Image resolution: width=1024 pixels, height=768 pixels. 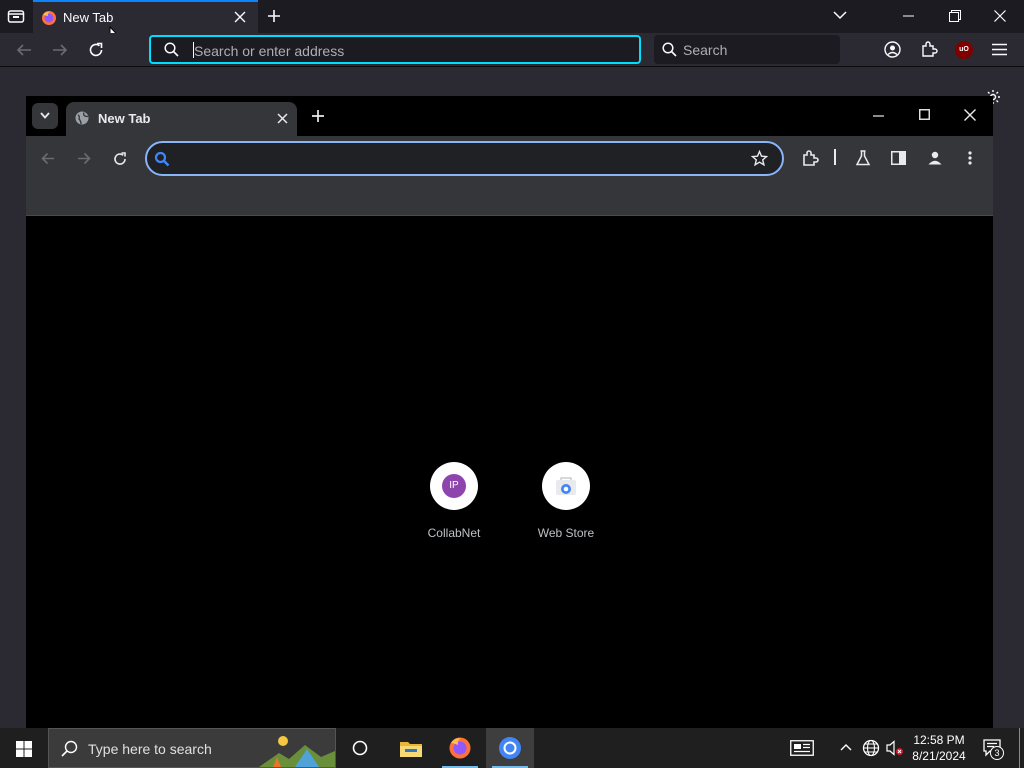 I want to click on firefox-navigation-toolbar: Search or enter address Search uO, so click(x=512, y=50).